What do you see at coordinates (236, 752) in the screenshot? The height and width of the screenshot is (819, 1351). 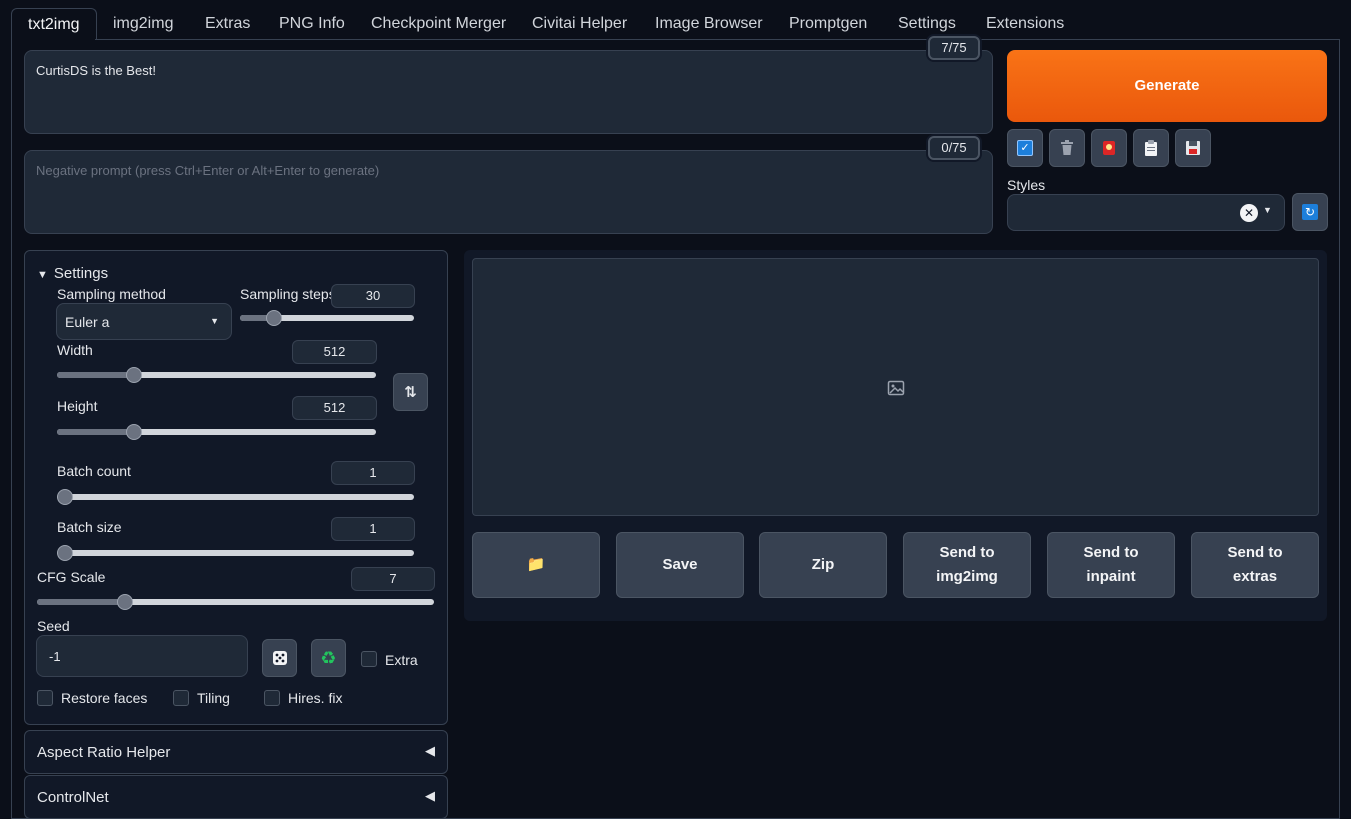 I see `aspect-ratio-helper-accordion: Aspect Ratio Helper ◀` at bounding box center [236, 752].